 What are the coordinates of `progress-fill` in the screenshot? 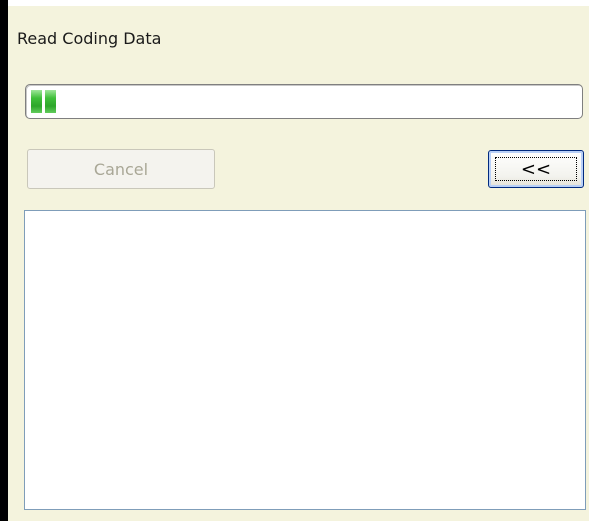 It's located at (43, 101).